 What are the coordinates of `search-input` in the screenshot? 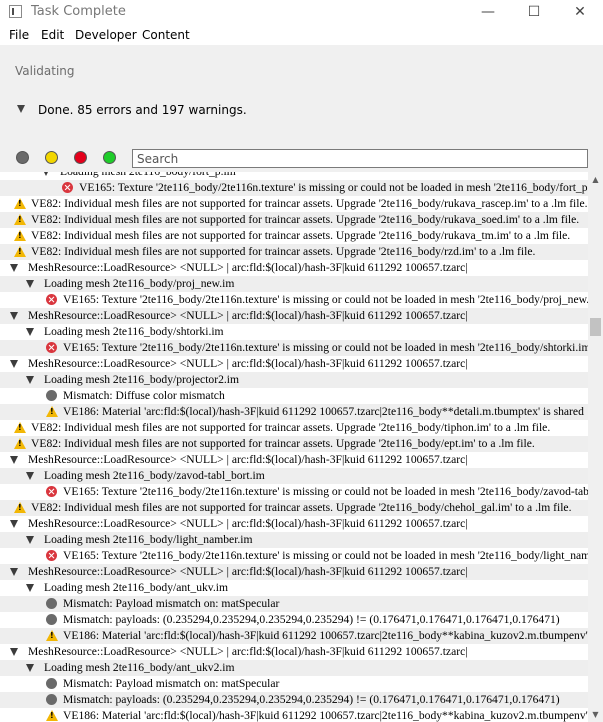 It's located at (360, 158).